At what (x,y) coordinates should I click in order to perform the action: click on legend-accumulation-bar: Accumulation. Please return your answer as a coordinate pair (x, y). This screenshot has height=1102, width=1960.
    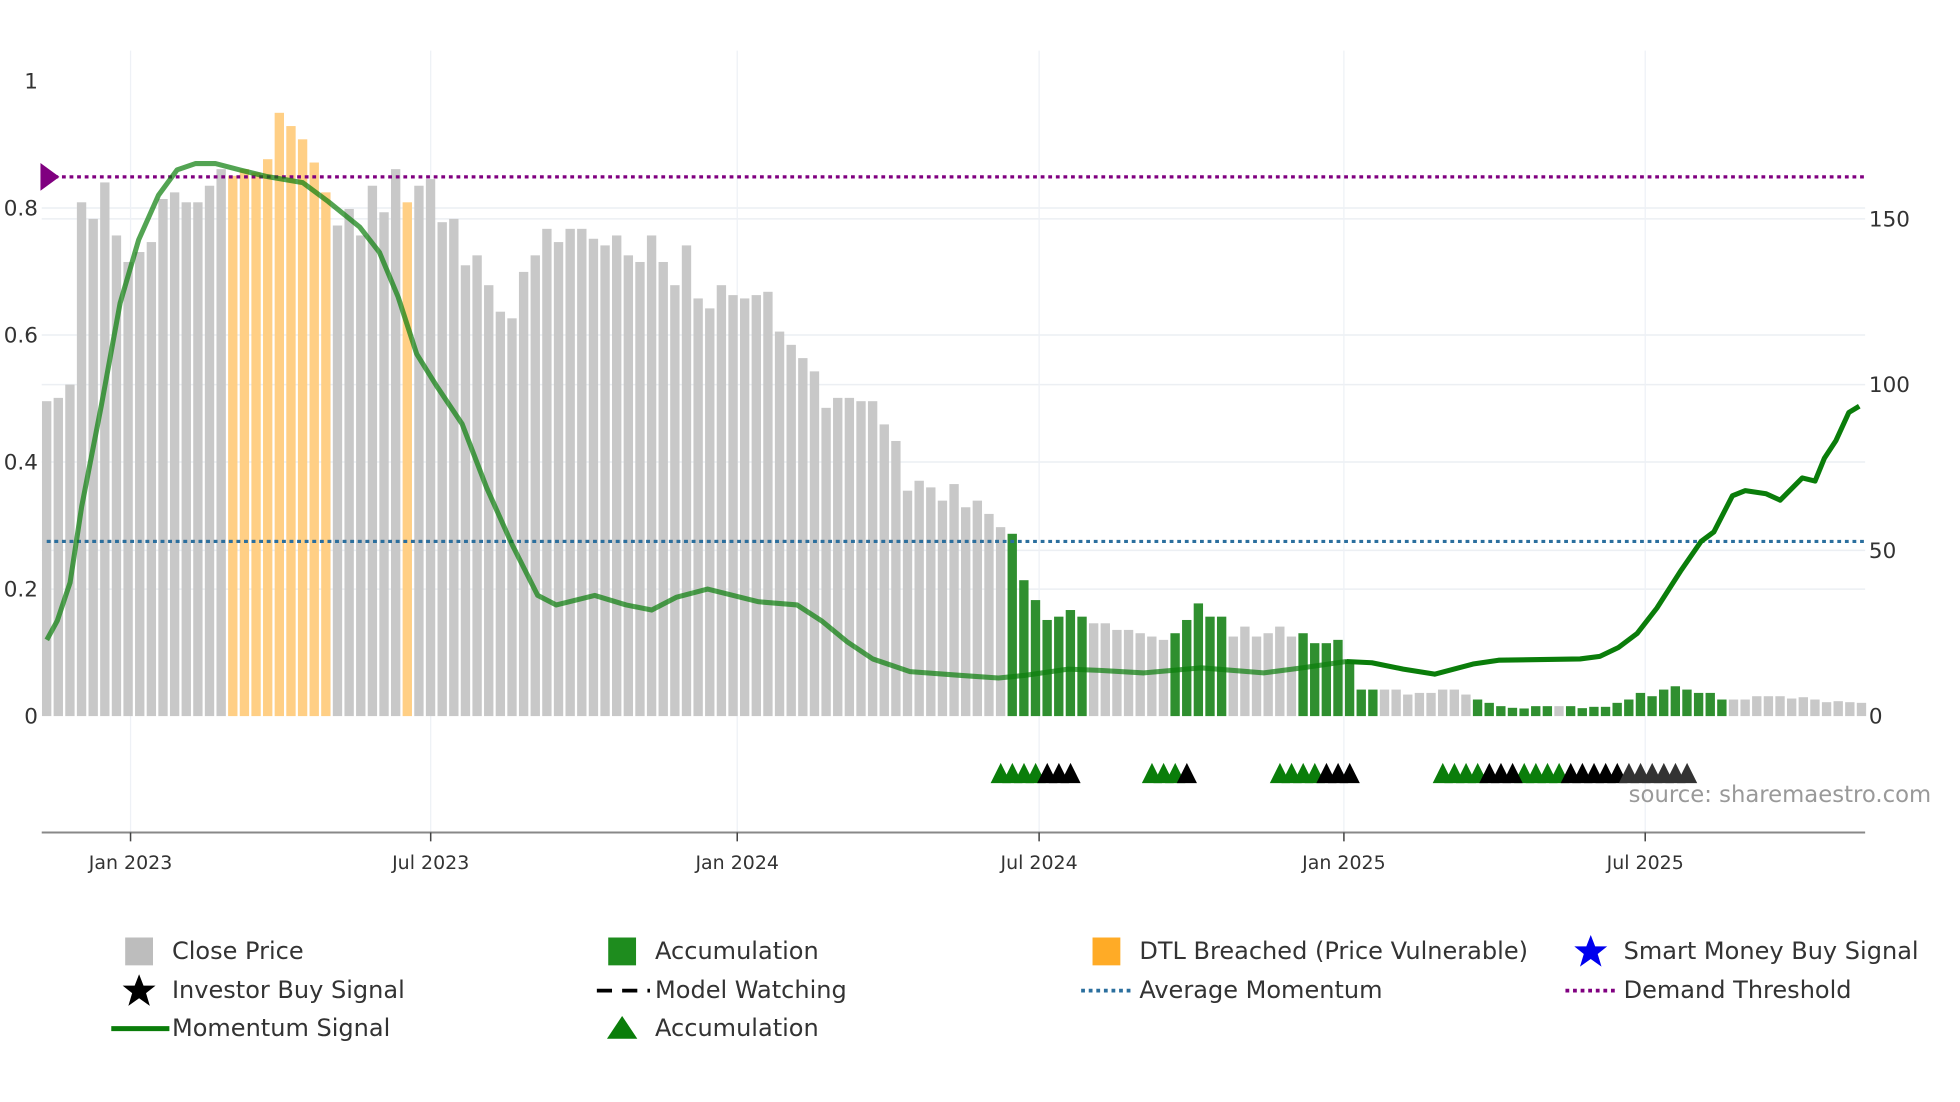
    Looking at the image, I should click on (713, 951).